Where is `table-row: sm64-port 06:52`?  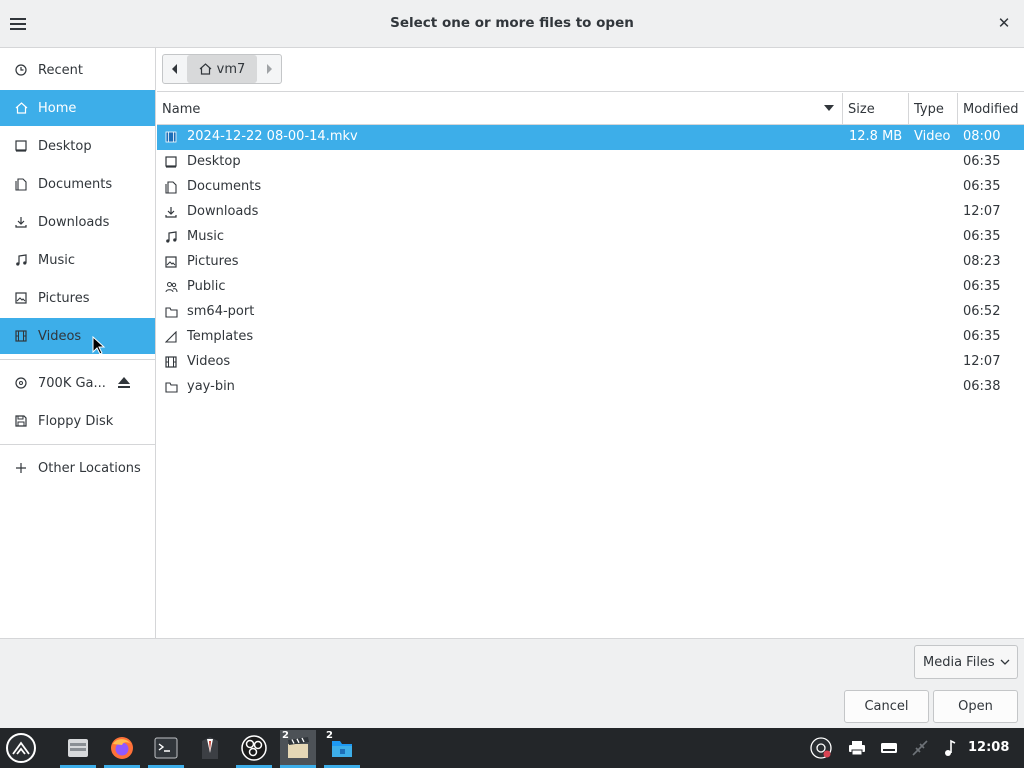
table-row: sm64-port 06:52 is located at coordinates (590, 312).